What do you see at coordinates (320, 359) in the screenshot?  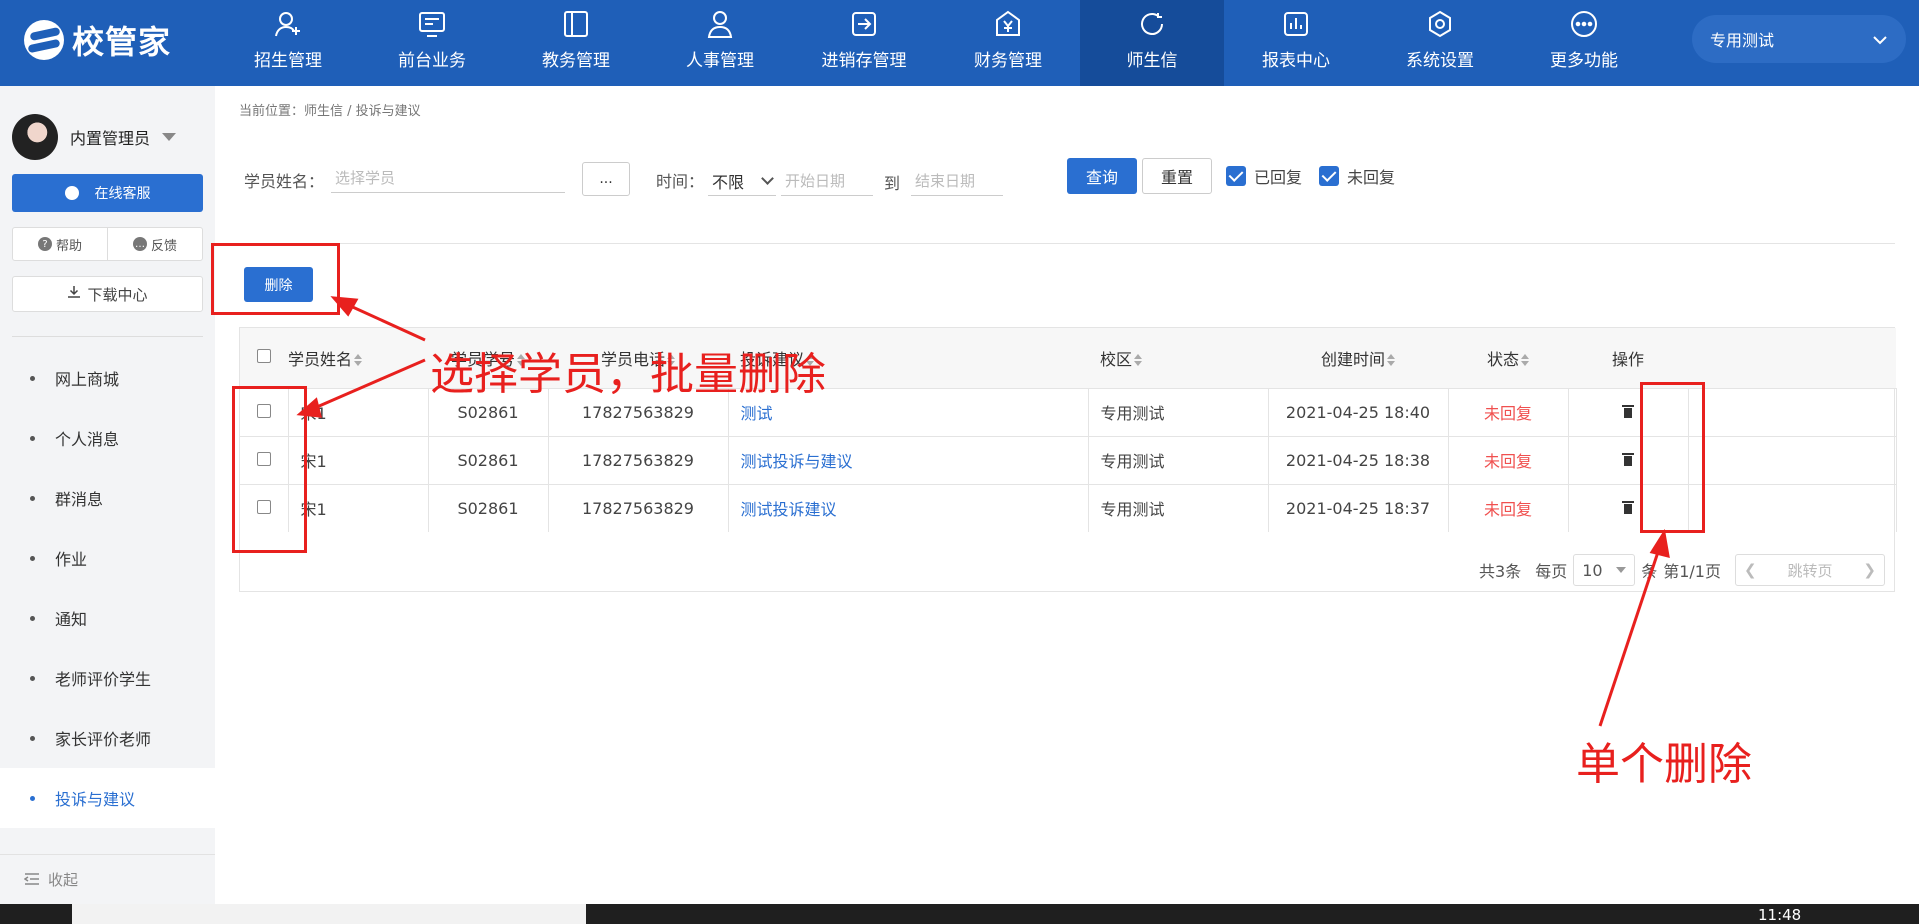 I see `col-header-label: 学员姓名` at bounding box center [320, 359].